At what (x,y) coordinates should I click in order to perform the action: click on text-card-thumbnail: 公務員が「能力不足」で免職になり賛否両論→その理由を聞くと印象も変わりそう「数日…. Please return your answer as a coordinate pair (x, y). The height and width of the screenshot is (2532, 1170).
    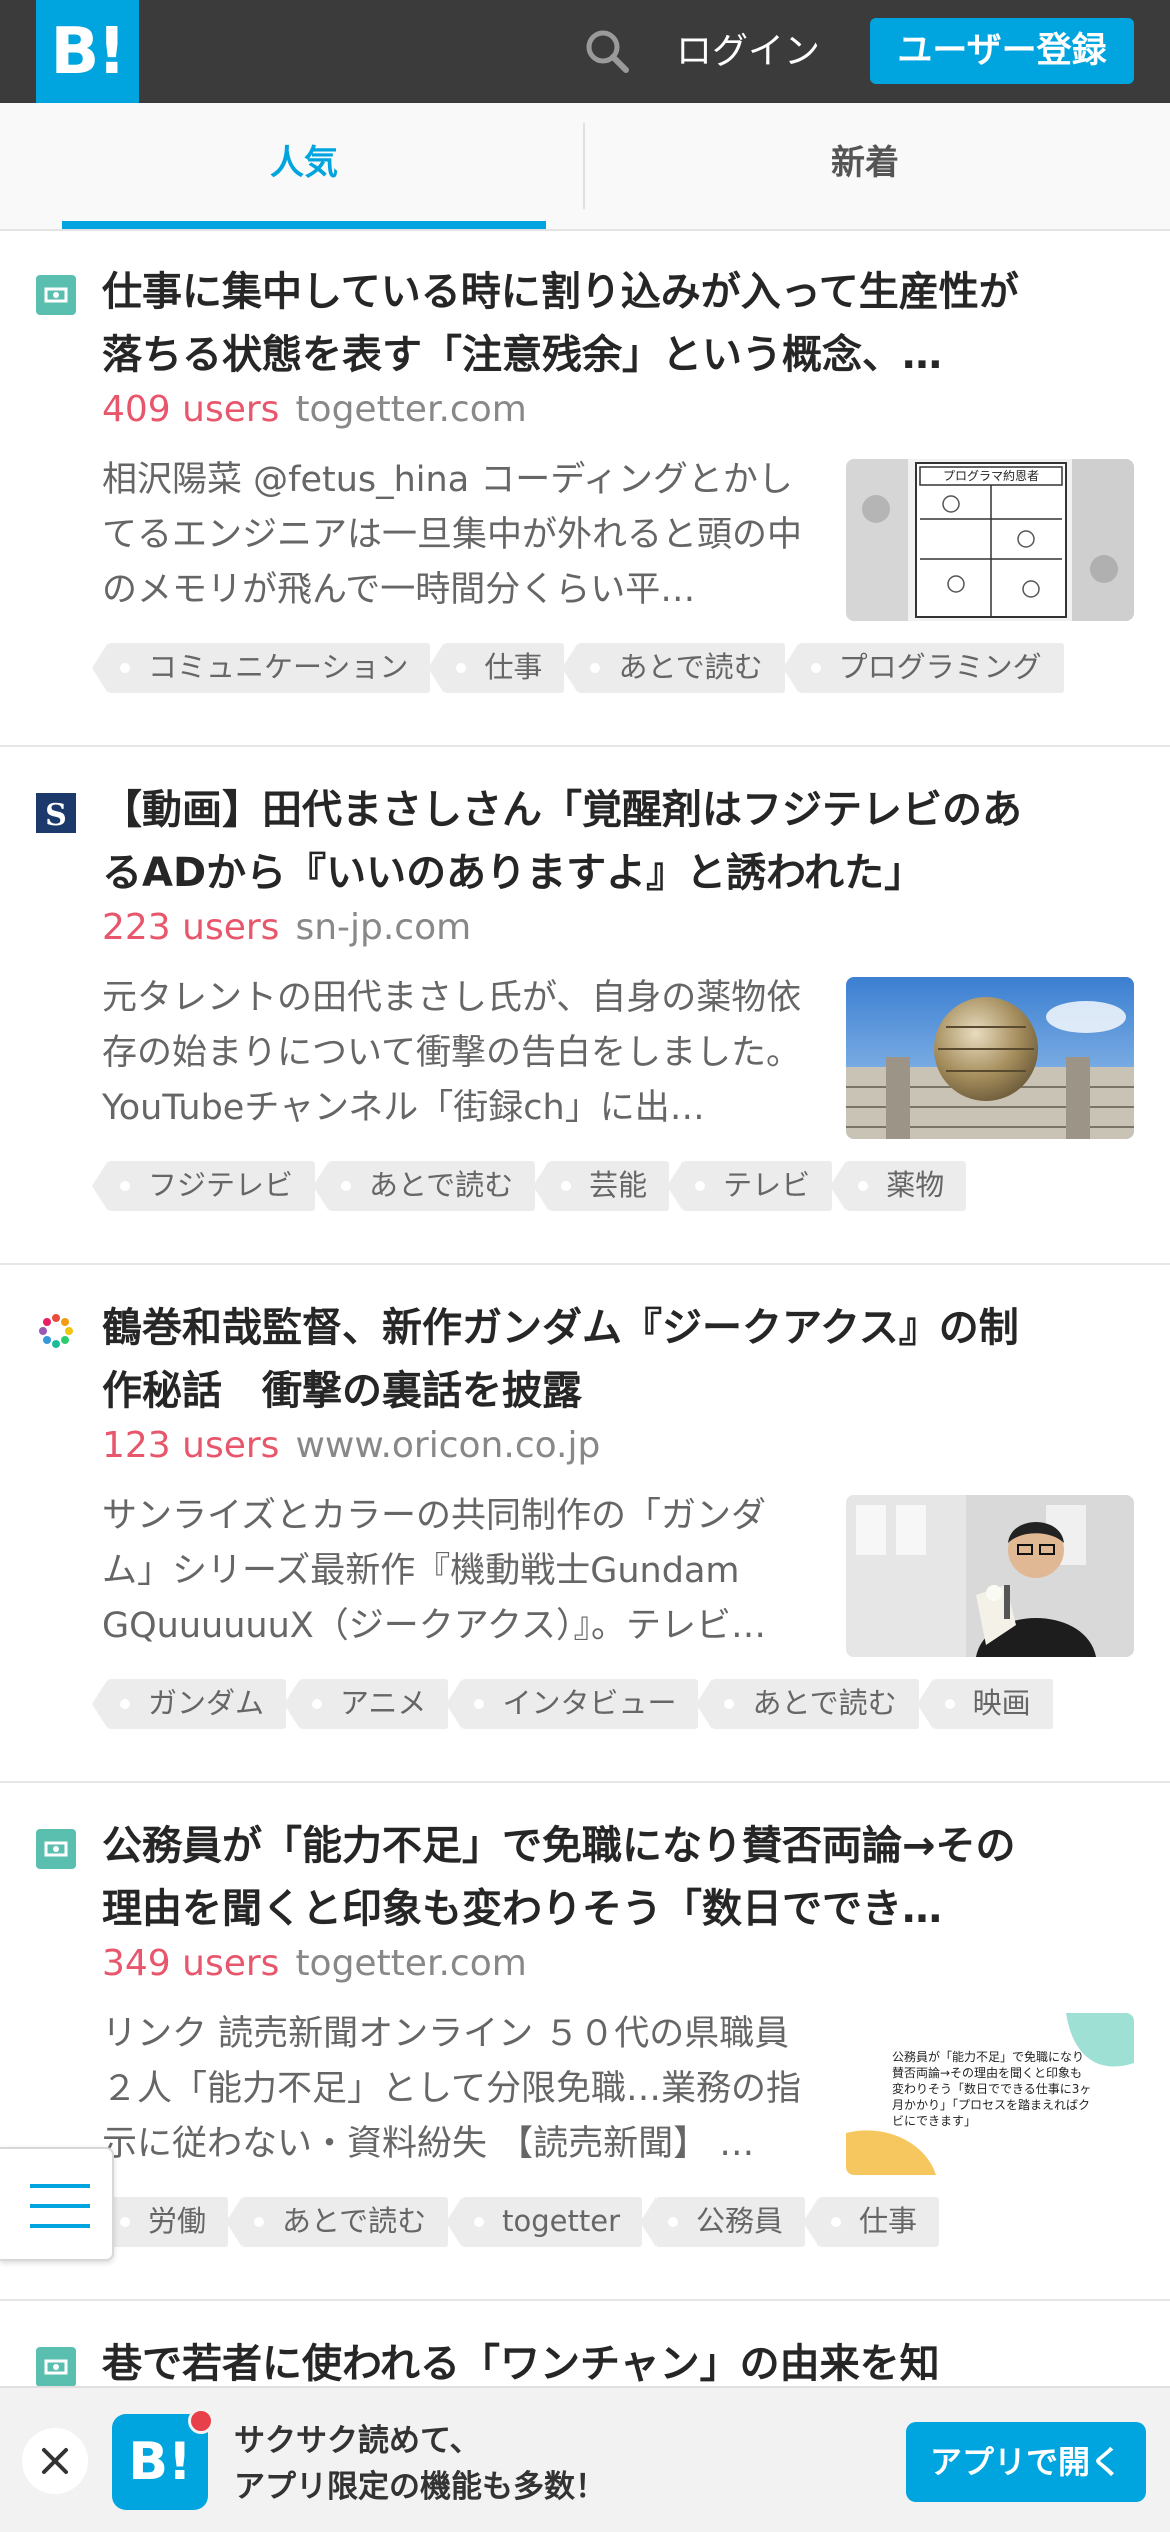
    Looking at the image, I should click on (990, 2094).